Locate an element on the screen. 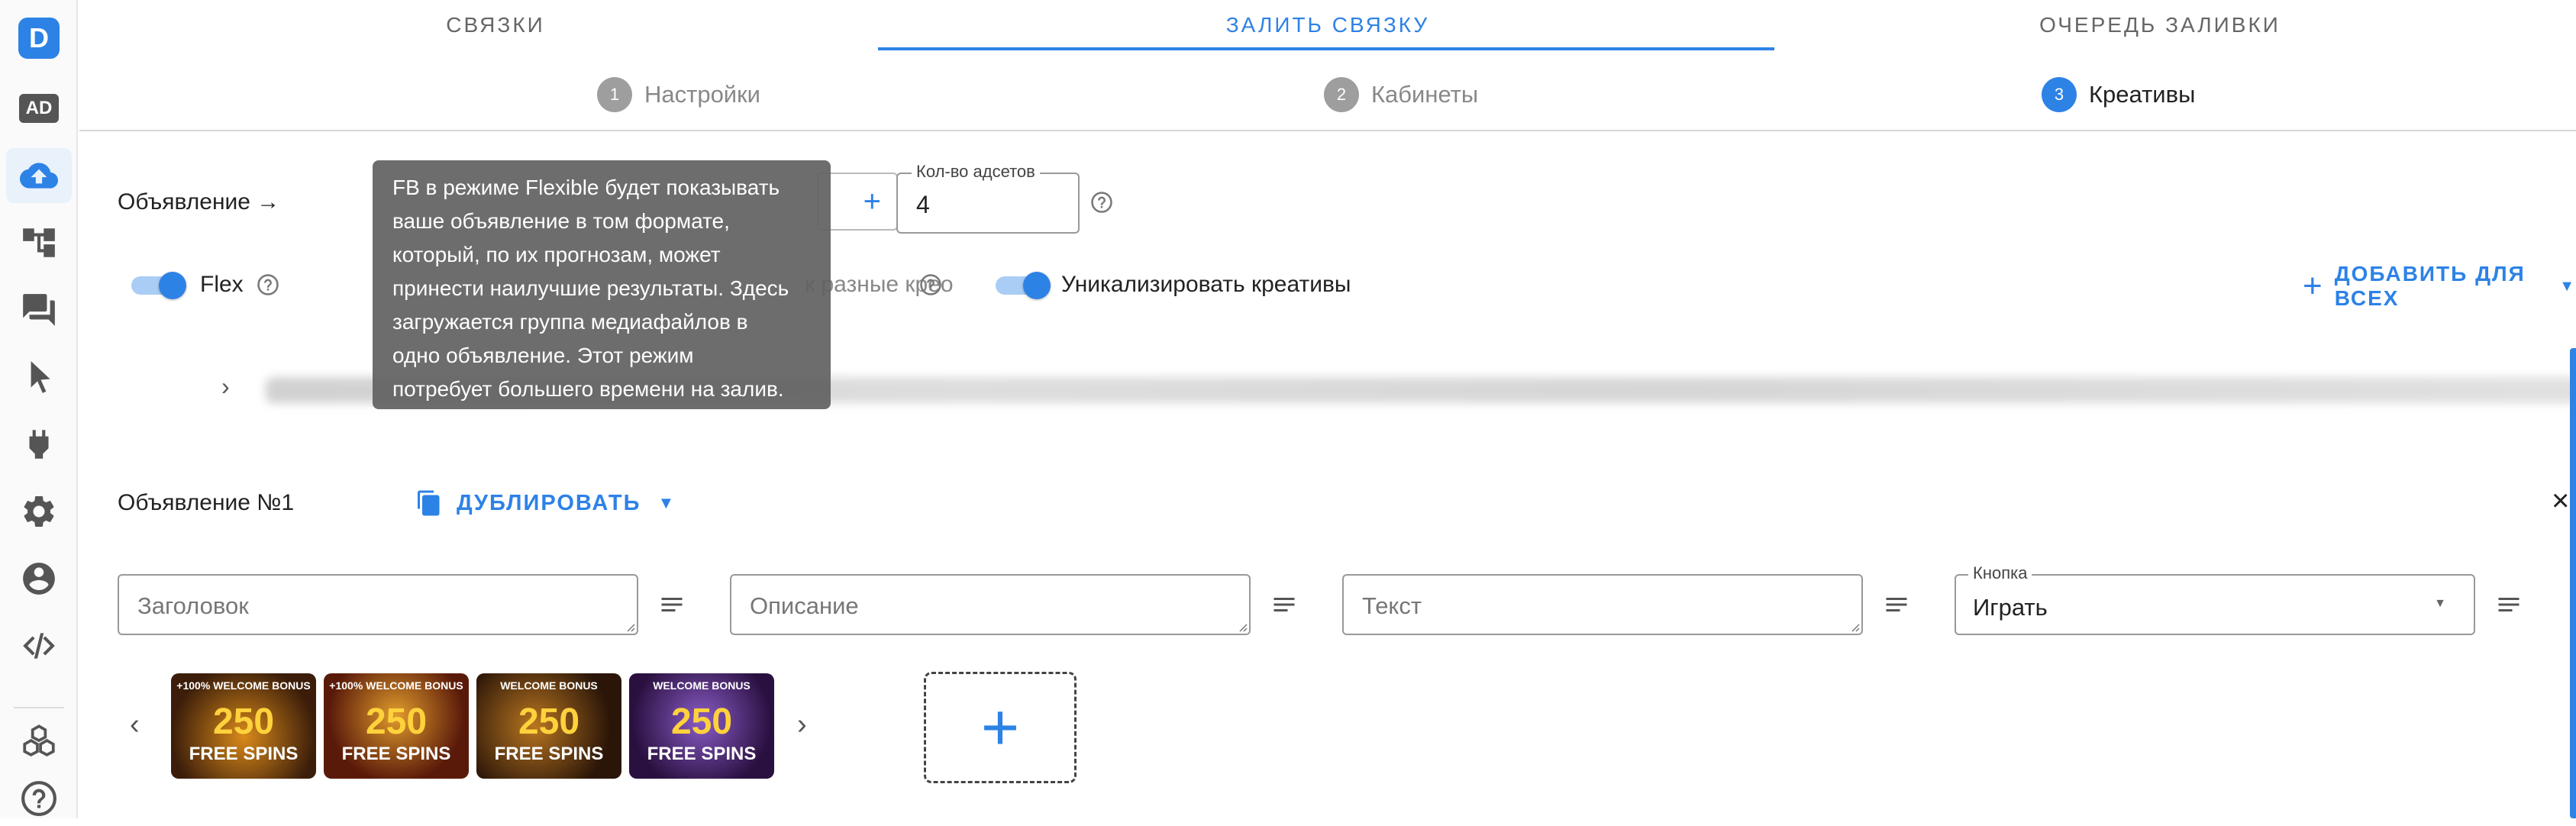 The image size is (2576, 826). cta-button-select: Кнопка Играть ▼ is located at coordinates (2215, 599).